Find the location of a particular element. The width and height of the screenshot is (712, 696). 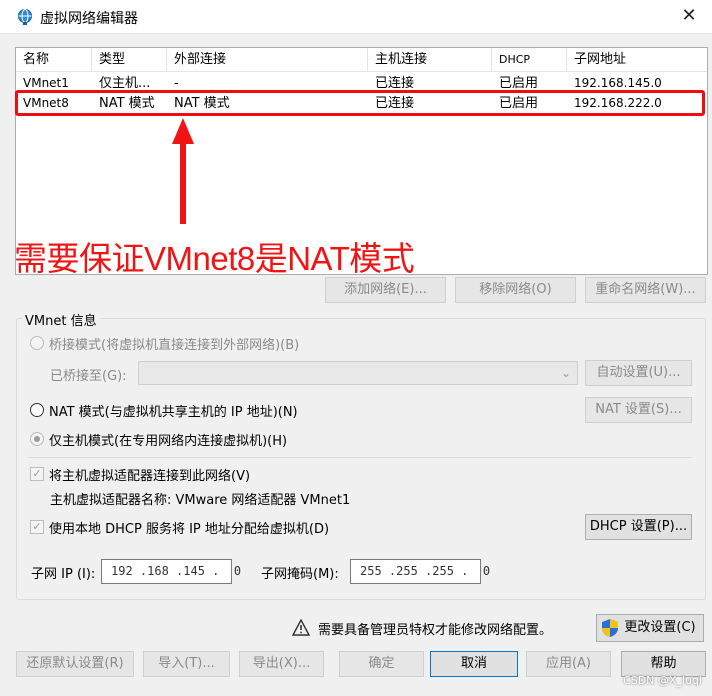

column-header-type: 类型 is located at coordinates (129, 60).